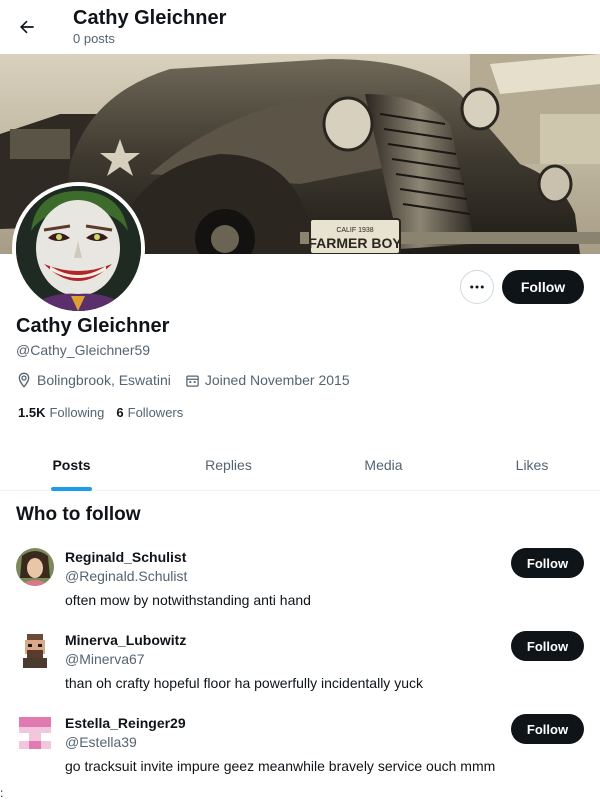 This screenshot has width=600, height=800. Describe the element at coordinates (531, 464) in the screenshot. I see `tab-likes: Likes` at that location.